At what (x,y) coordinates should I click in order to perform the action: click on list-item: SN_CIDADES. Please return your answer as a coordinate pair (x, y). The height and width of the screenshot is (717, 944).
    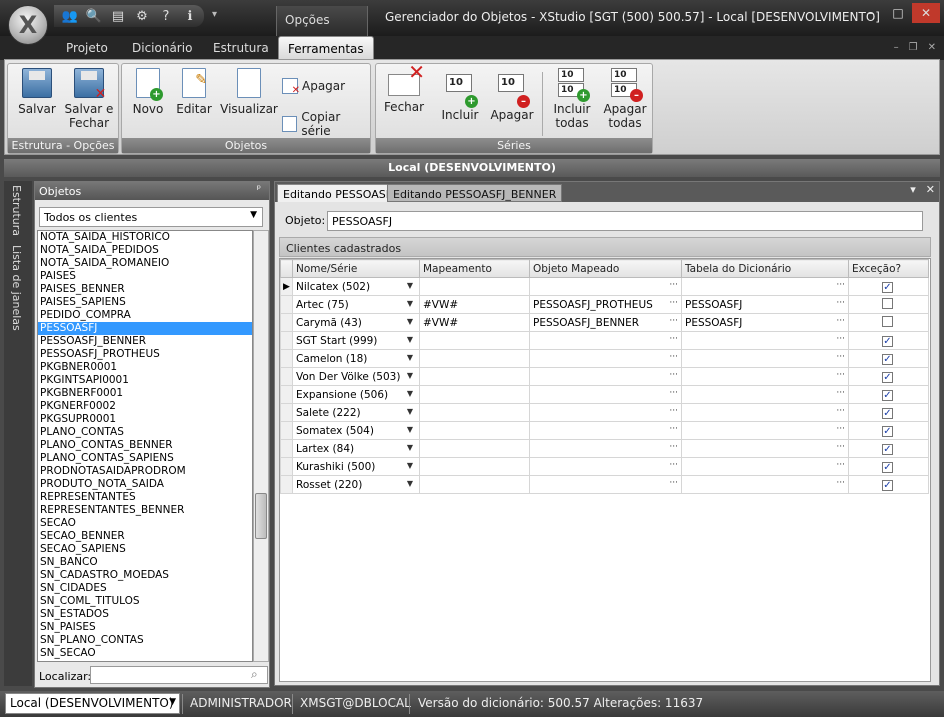
    Looking at the image, I should click on (145, 588).